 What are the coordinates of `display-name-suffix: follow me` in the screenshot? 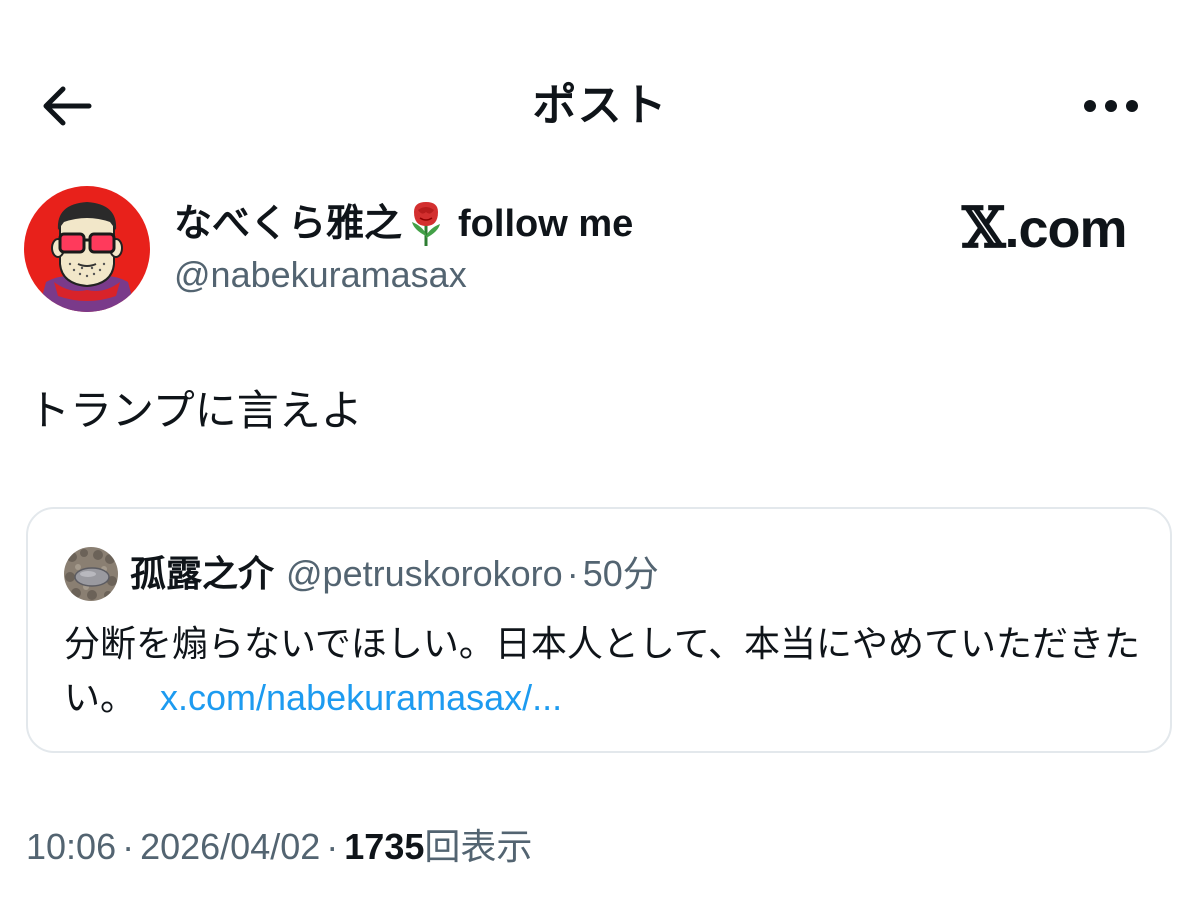 It's located at (546, 224).